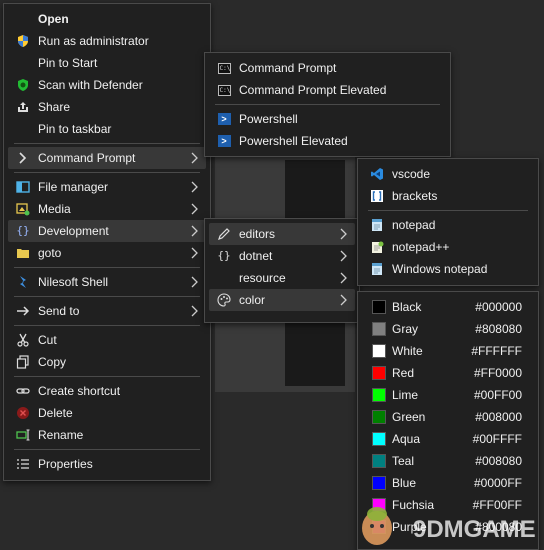 This screenshot has height=550, width=544. I want to click on rename-icon, so click(23, 435).